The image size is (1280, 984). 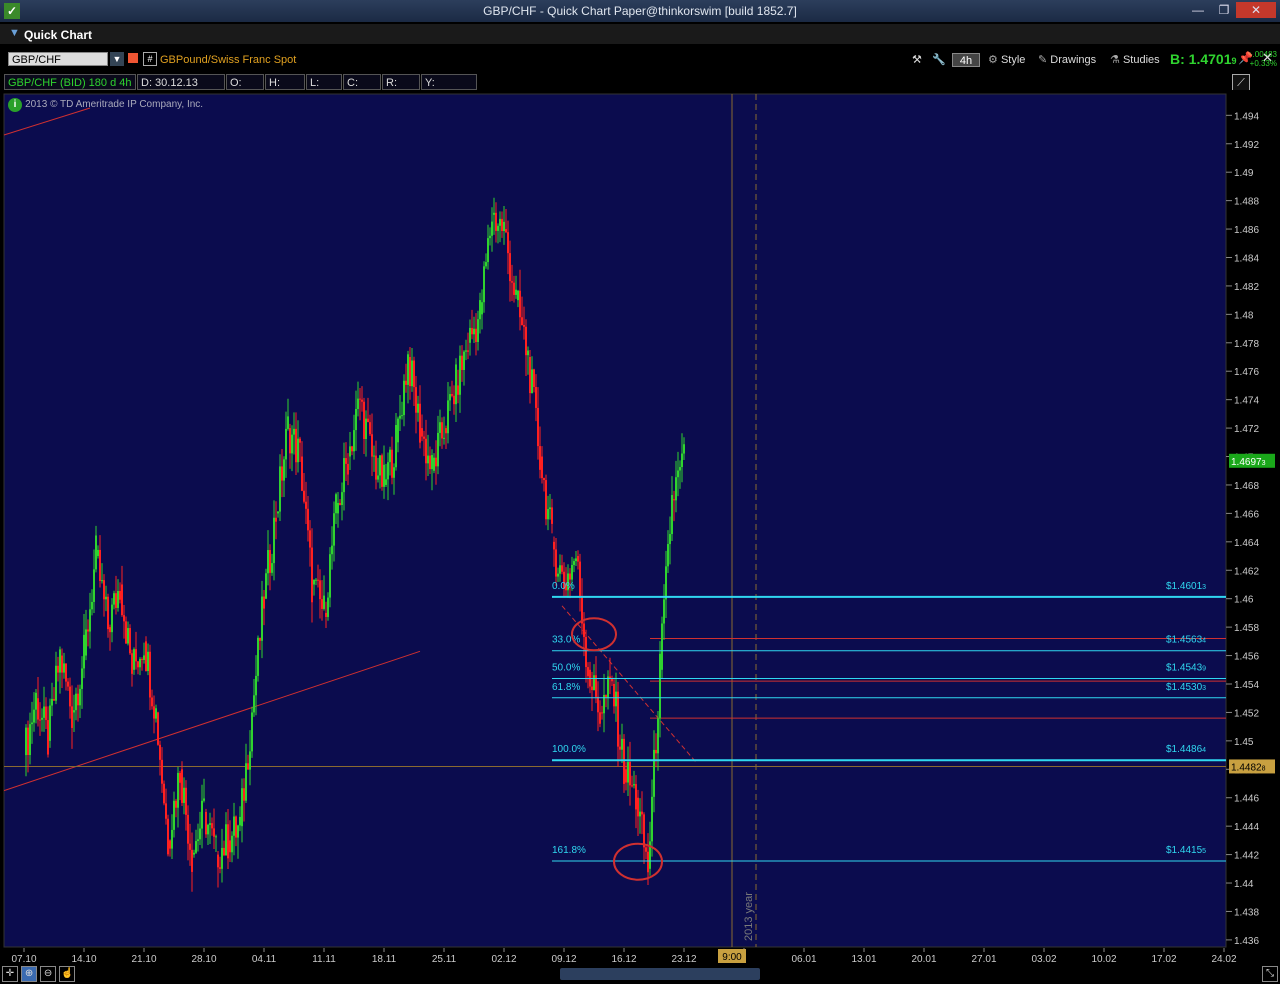 I want to click on minimize-button: —, so click(x=1198, y=10).